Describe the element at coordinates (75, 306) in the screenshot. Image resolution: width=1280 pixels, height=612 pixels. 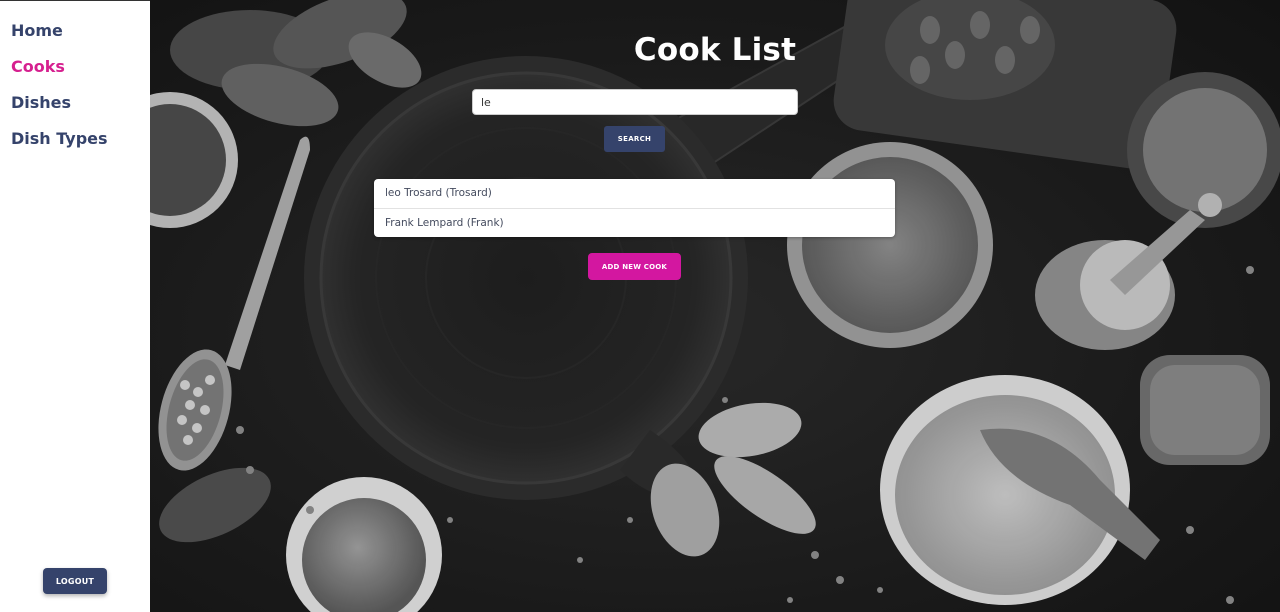
I see `sidebar: Home Cooks Dishes Dish Types LOGOUT` at that location.